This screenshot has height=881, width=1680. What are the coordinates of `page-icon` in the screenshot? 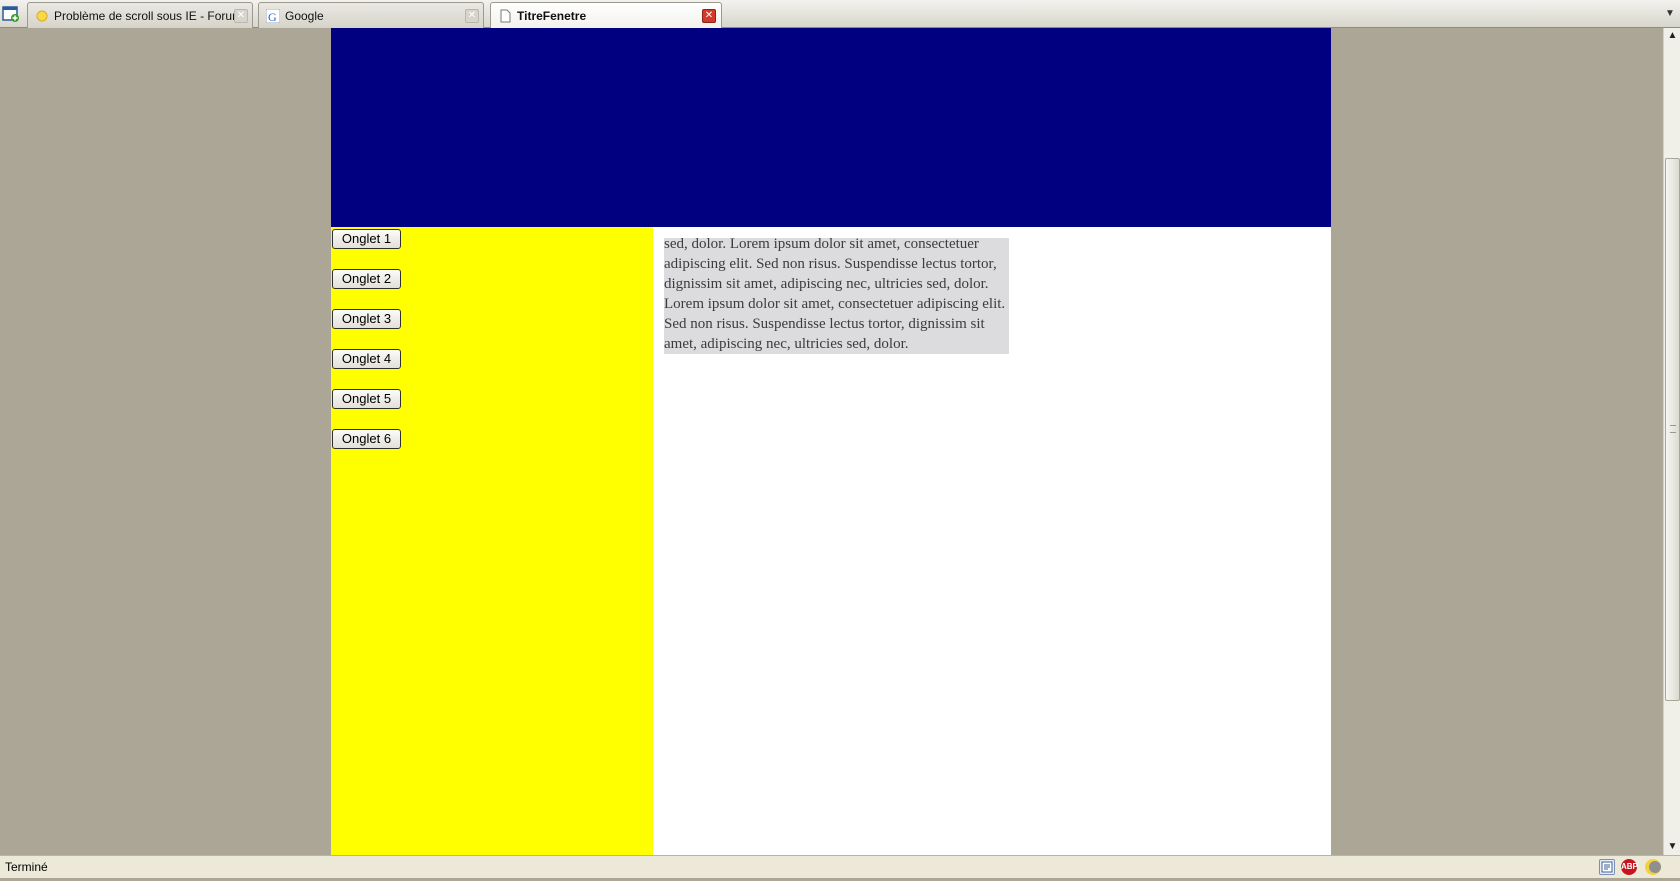 It's located at (505, 16).